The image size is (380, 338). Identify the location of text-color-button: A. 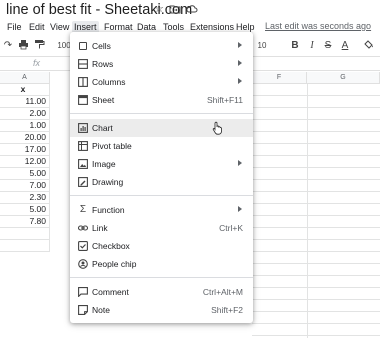
(345, 46).